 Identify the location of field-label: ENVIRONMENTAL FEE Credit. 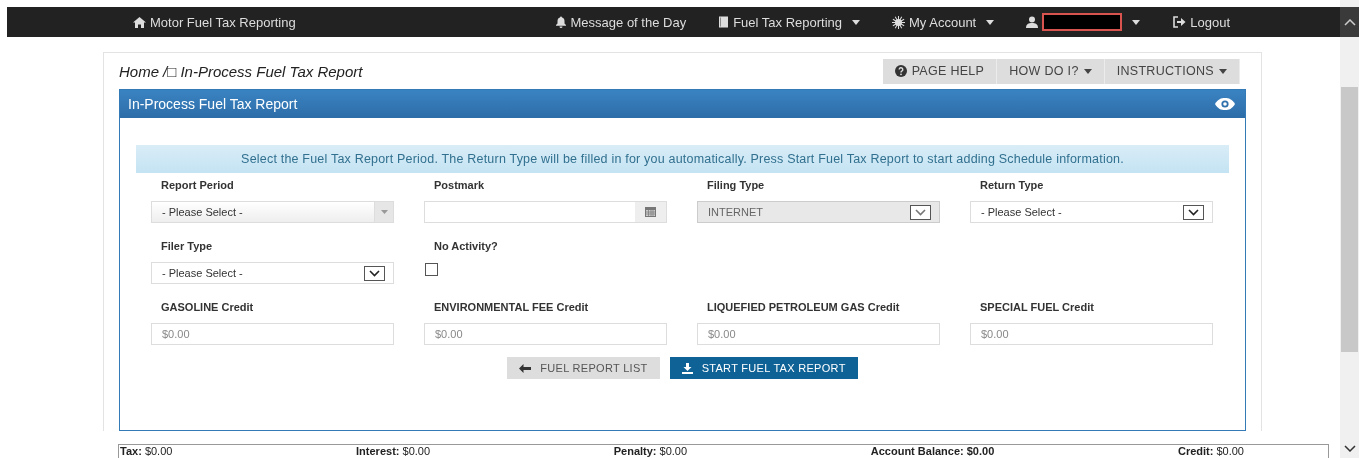
(511, 307).